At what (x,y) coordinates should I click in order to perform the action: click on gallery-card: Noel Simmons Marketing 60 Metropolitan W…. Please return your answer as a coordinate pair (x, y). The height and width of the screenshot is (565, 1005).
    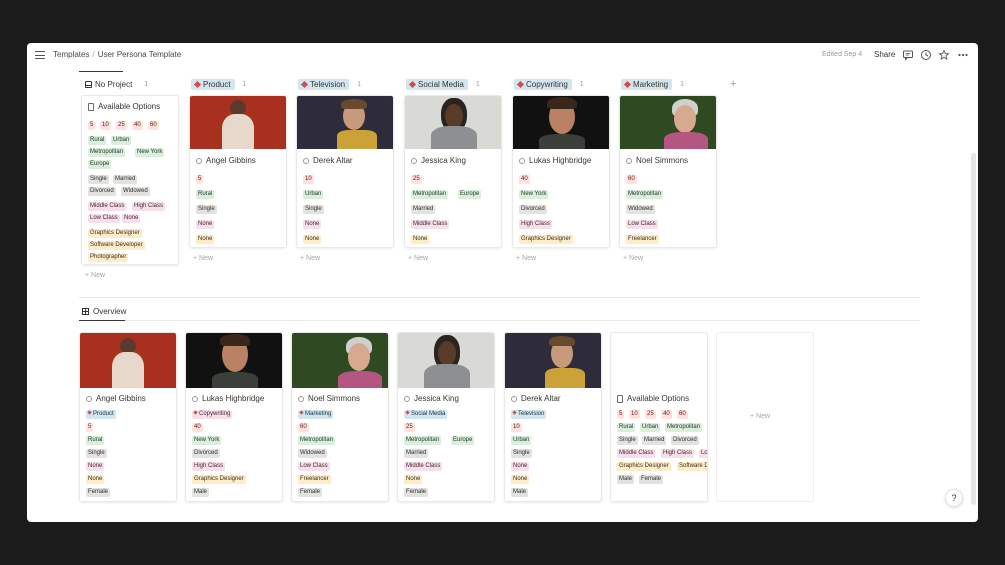
    Looking at the image, I should click on (340, 417).